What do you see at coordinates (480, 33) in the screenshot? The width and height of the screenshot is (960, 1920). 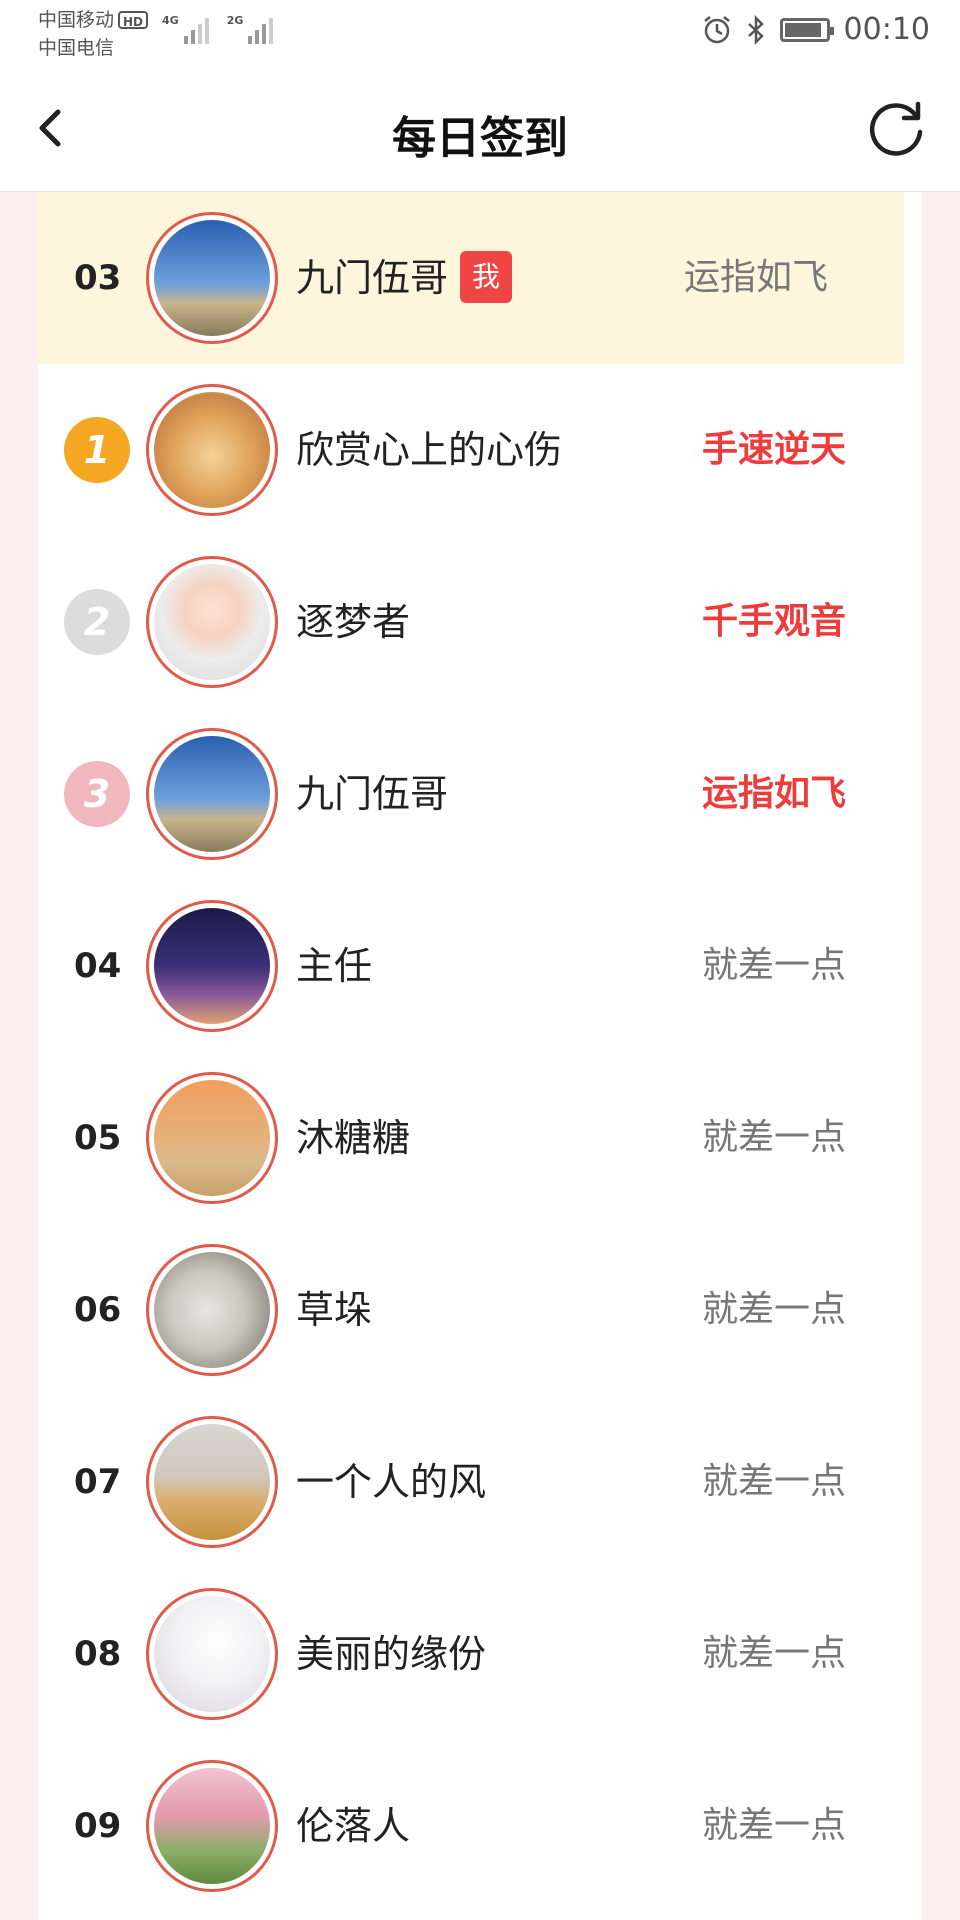 I see `status-bar: 中国移动 HD 中国电信 4G 2G 00:10` at bounding box center [480, 33].